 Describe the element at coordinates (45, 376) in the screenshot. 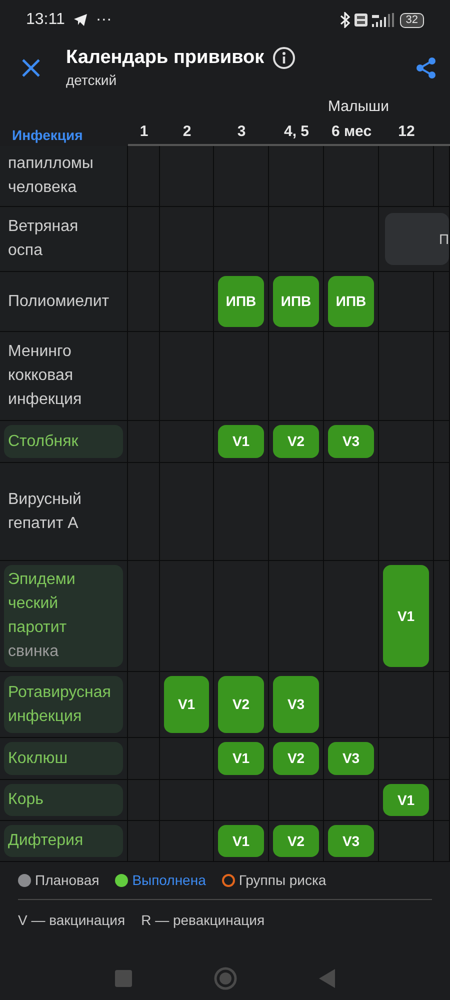

I see `infection-name: Менинго кокковая инфекция` at that location.